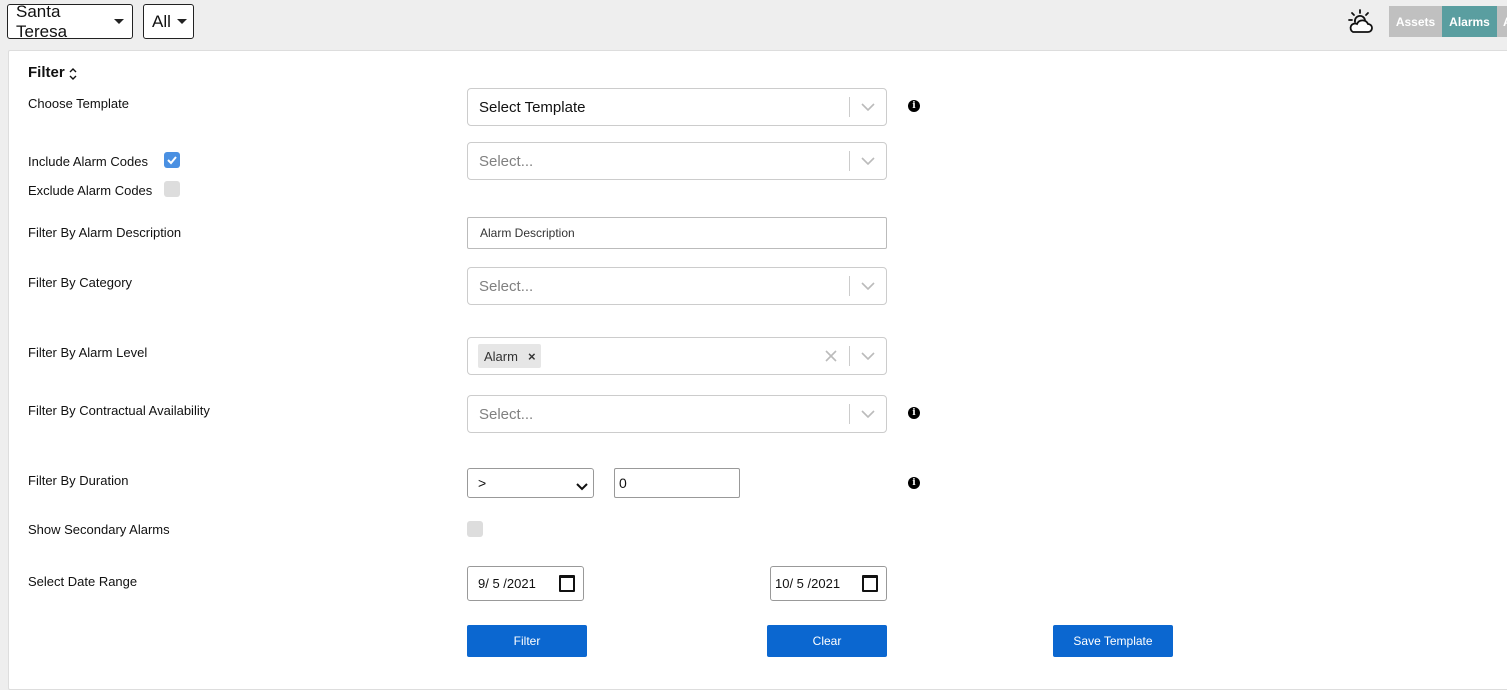  I want to click on choose-template-label: Choose Template, so click(78, 103).